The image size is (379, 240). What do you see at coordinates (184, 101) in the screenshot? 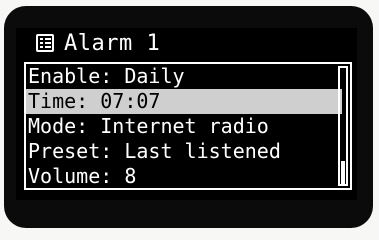
I see `menu-item-time: Time: 07:07` at bounding box center [184, 101].